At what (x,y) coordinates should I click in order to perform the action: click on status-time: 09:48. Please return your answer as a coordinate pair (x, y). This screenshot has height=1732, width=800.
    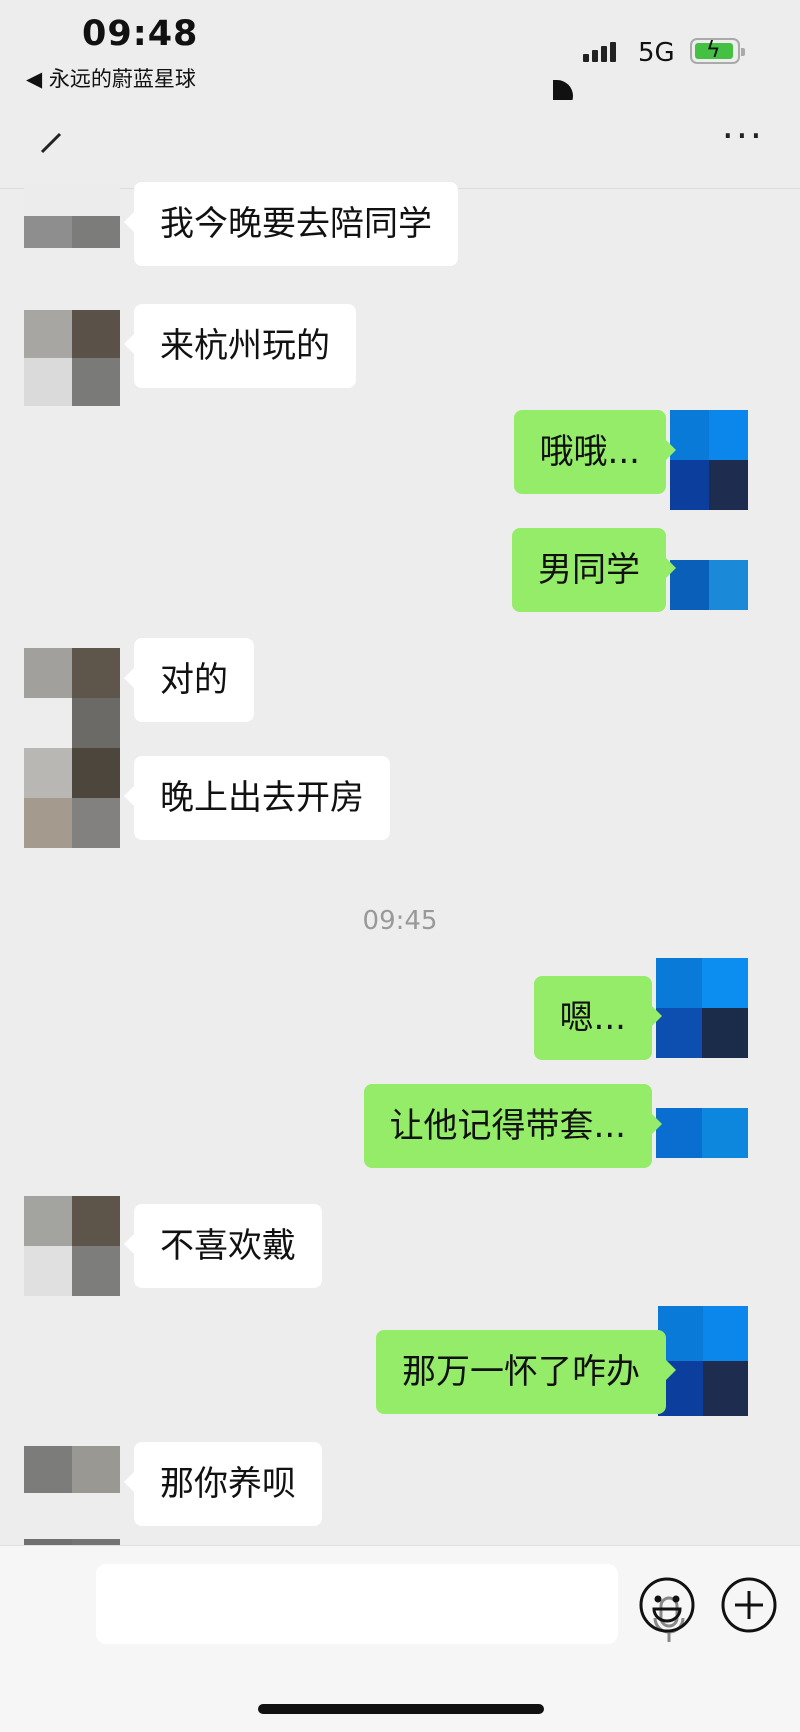
    Looking at the image, I should click on (140, 34).